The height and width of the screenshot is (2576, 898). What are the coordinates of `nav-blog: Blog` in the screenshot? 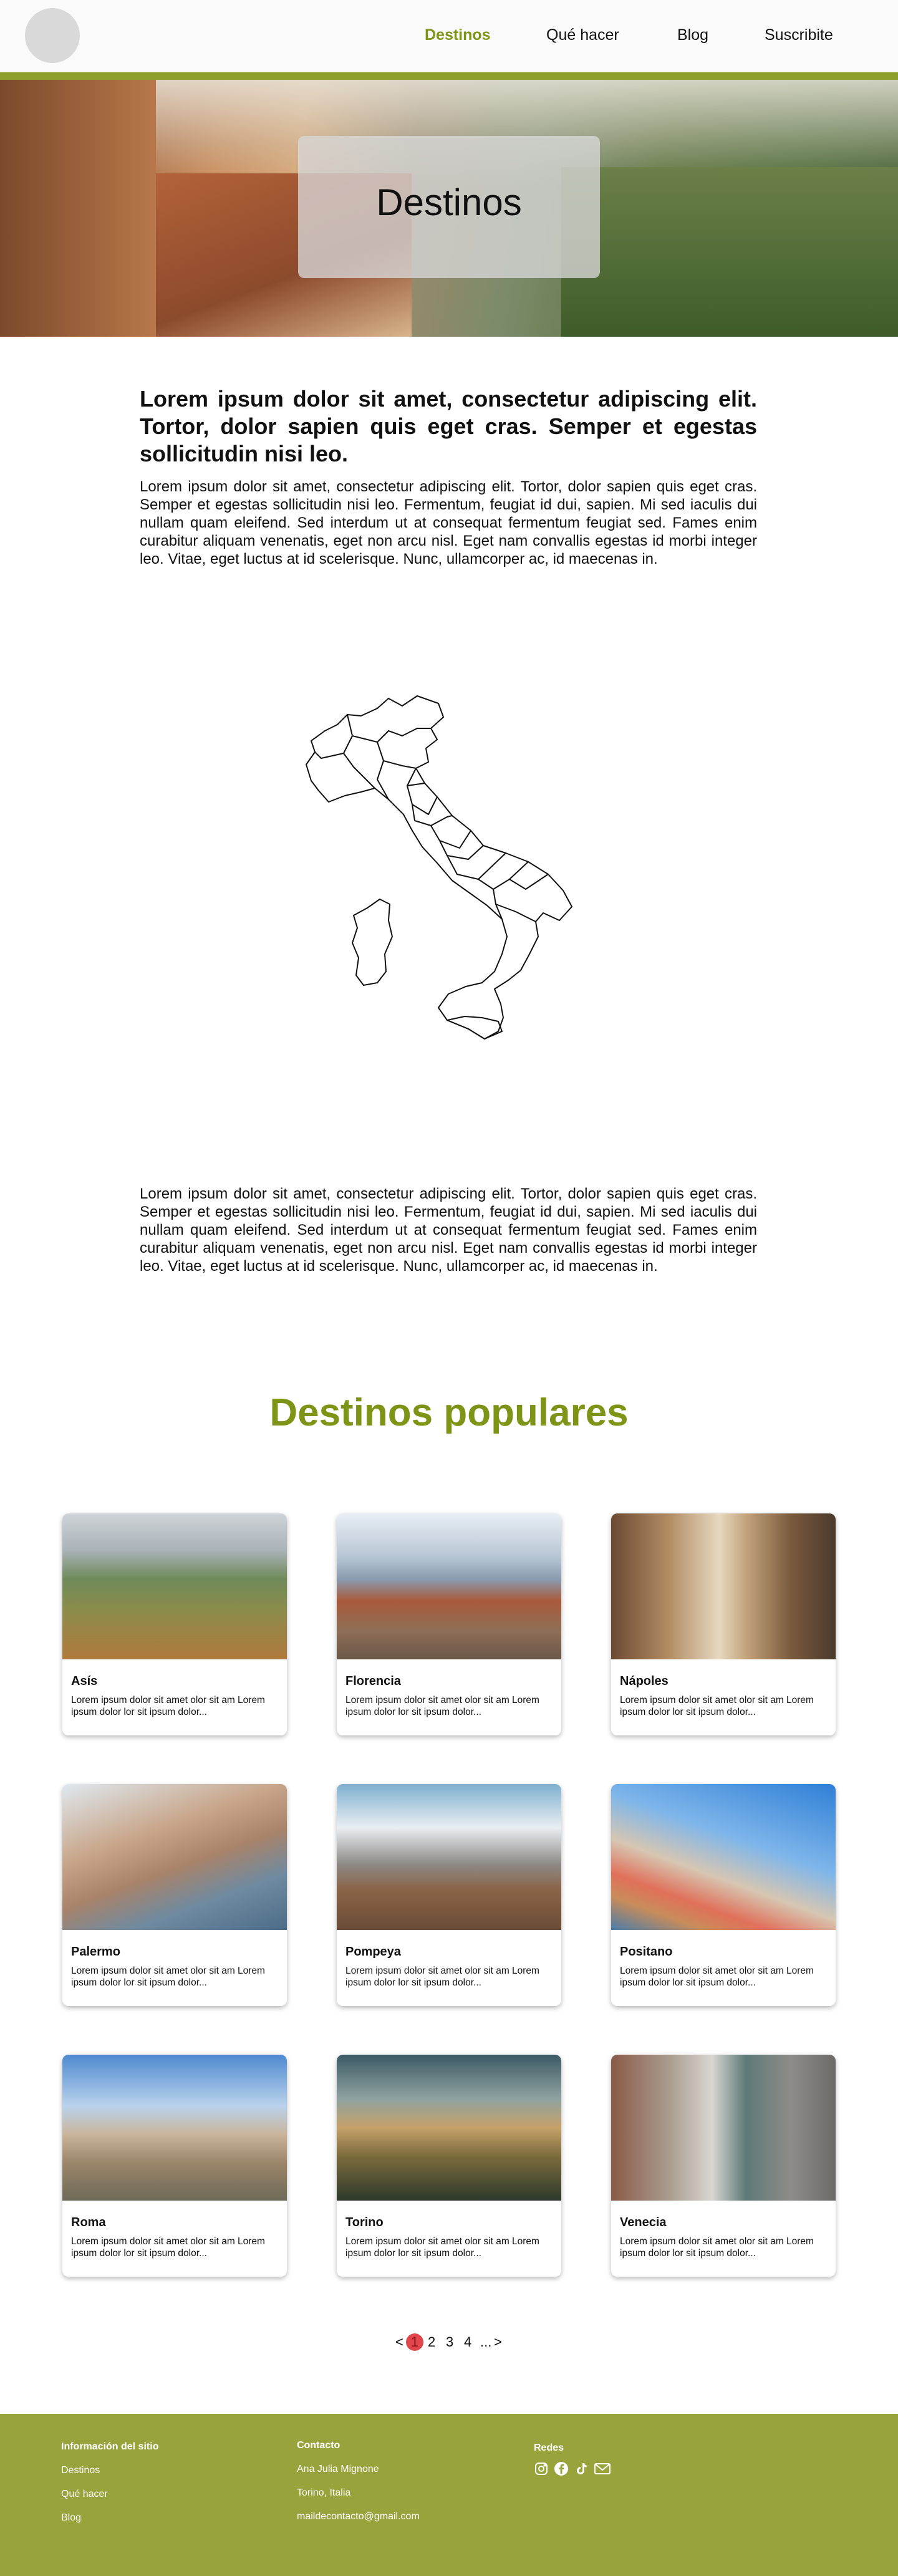 It's located at (692, 35).